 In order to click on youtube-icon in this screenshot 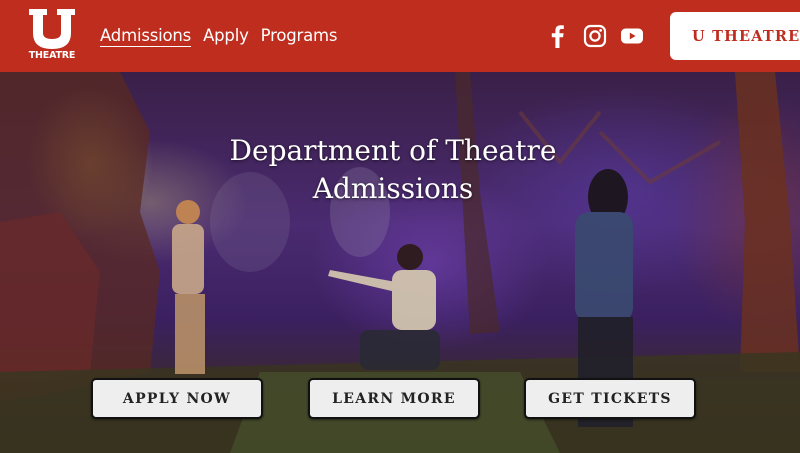, I will do `click(632, 36)`.